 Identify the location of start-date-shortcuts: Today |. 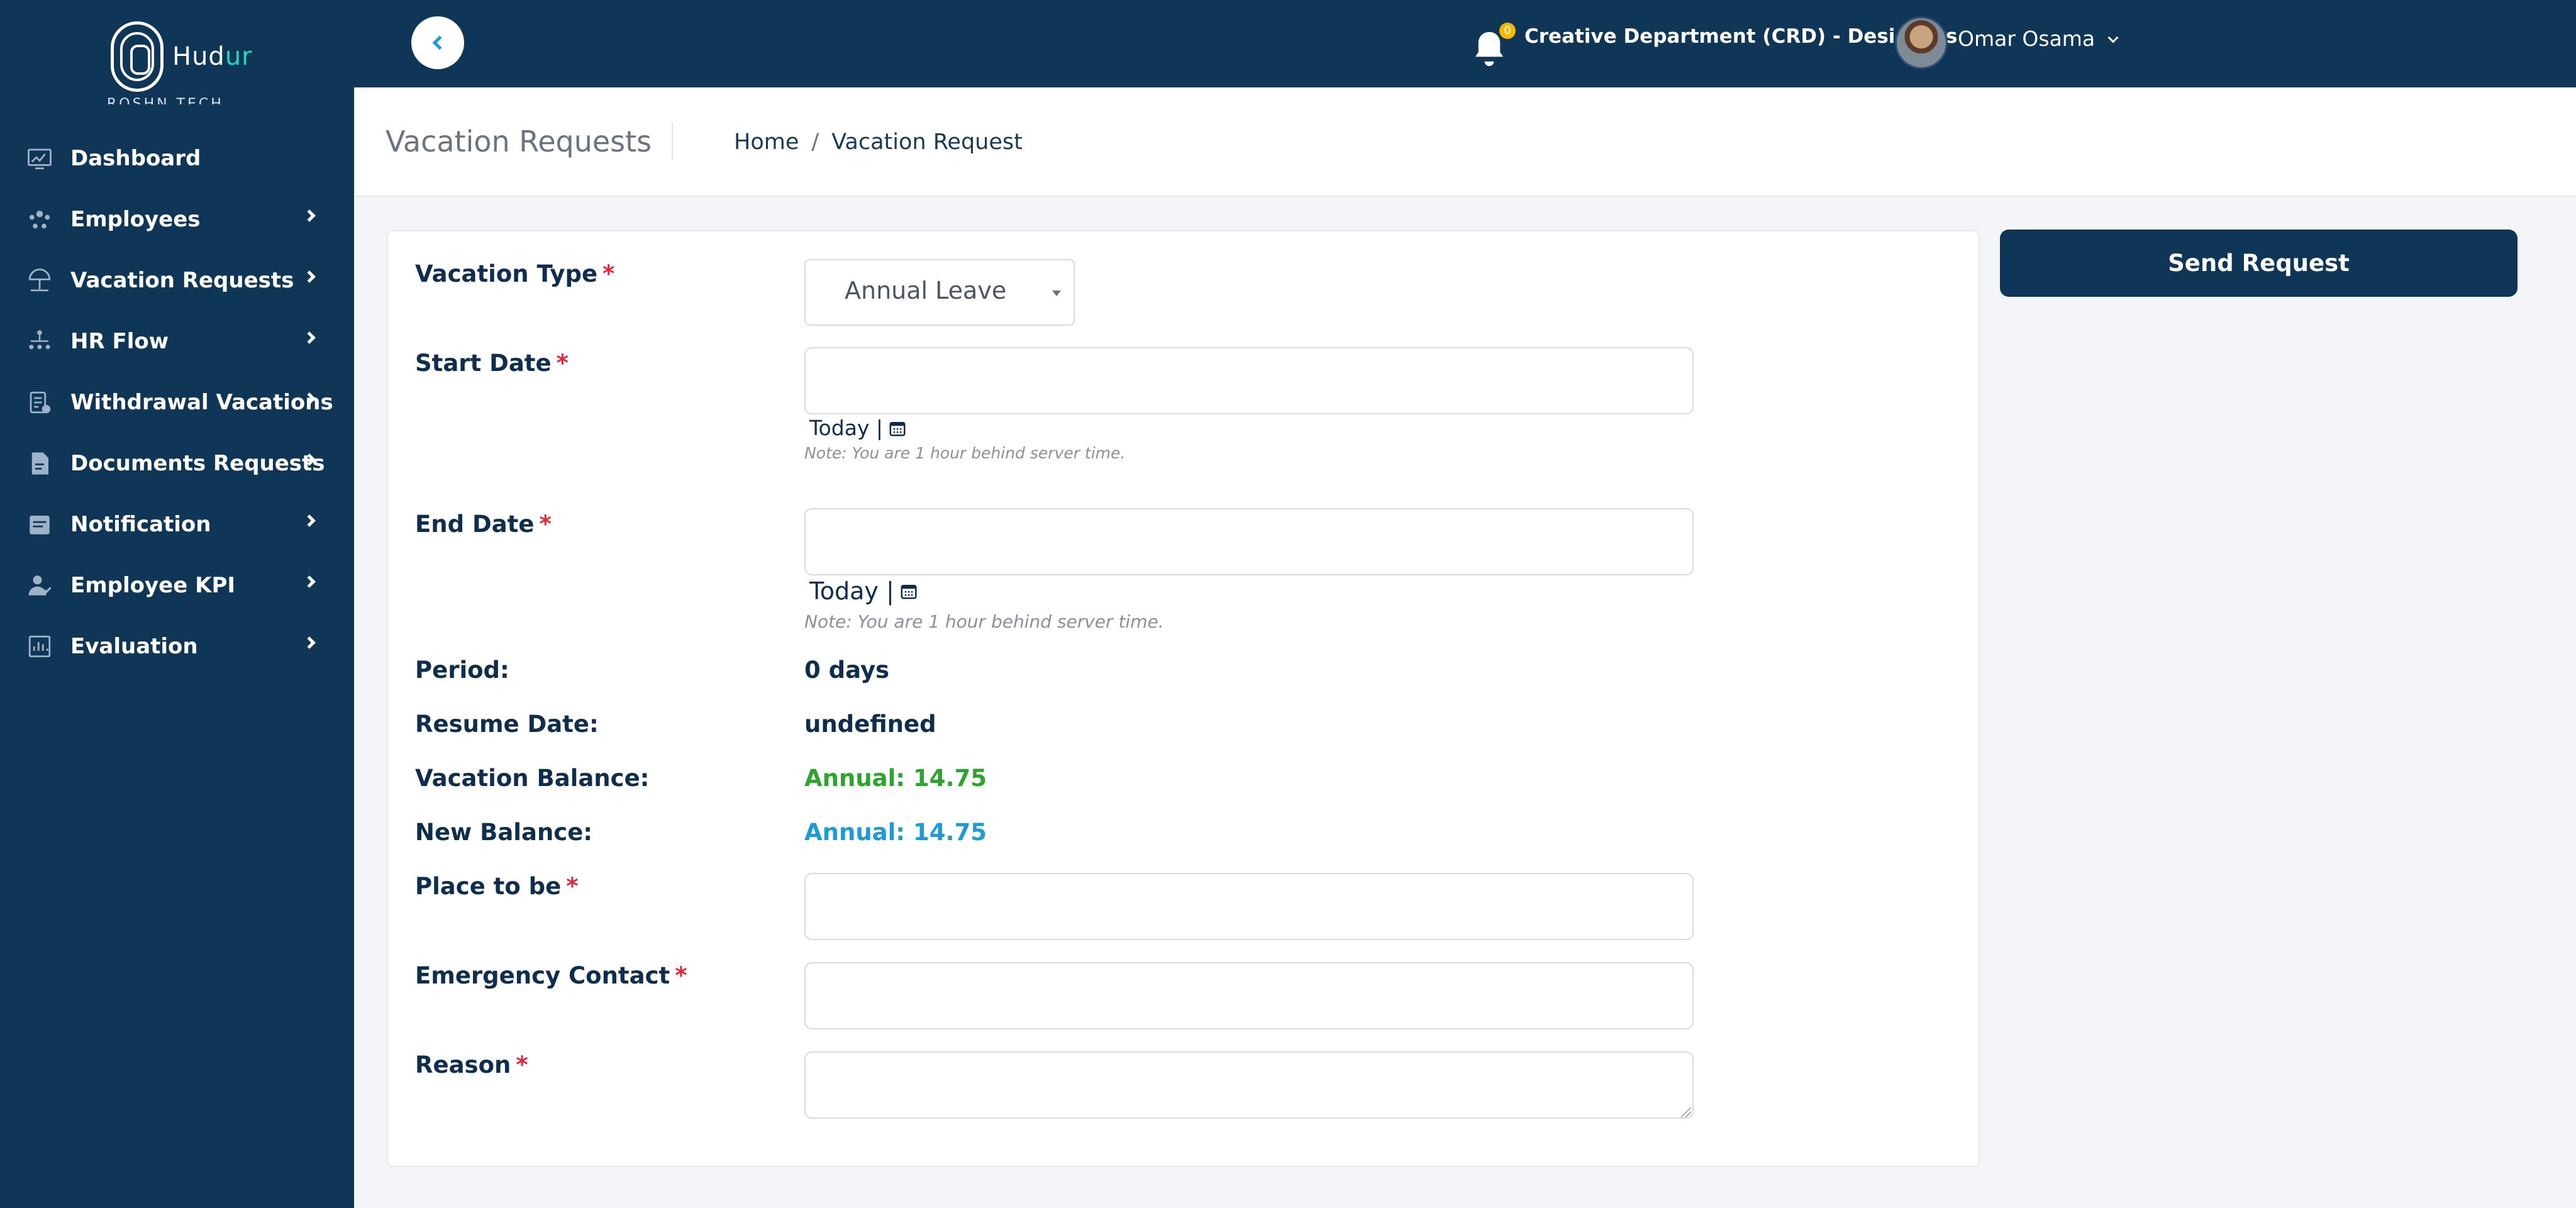
(858, 428).